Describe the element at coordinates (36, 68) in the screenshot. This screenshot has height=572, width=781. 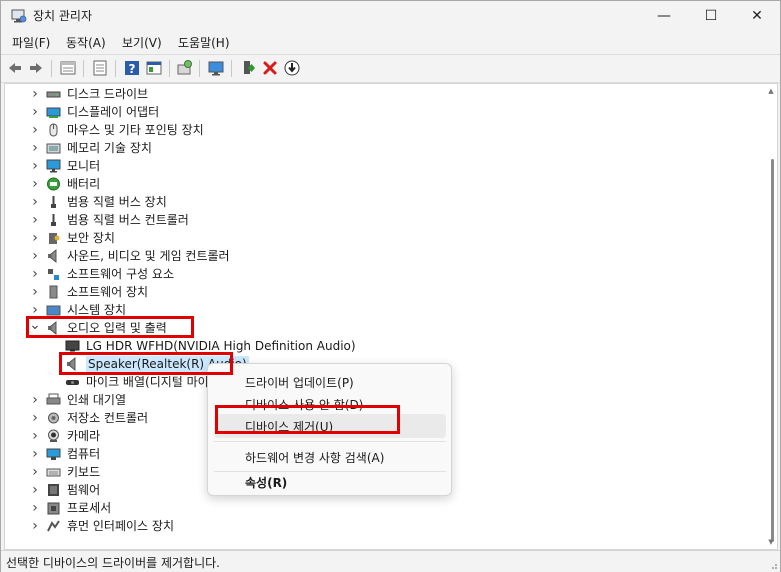
I see `forward-icon` at that location.